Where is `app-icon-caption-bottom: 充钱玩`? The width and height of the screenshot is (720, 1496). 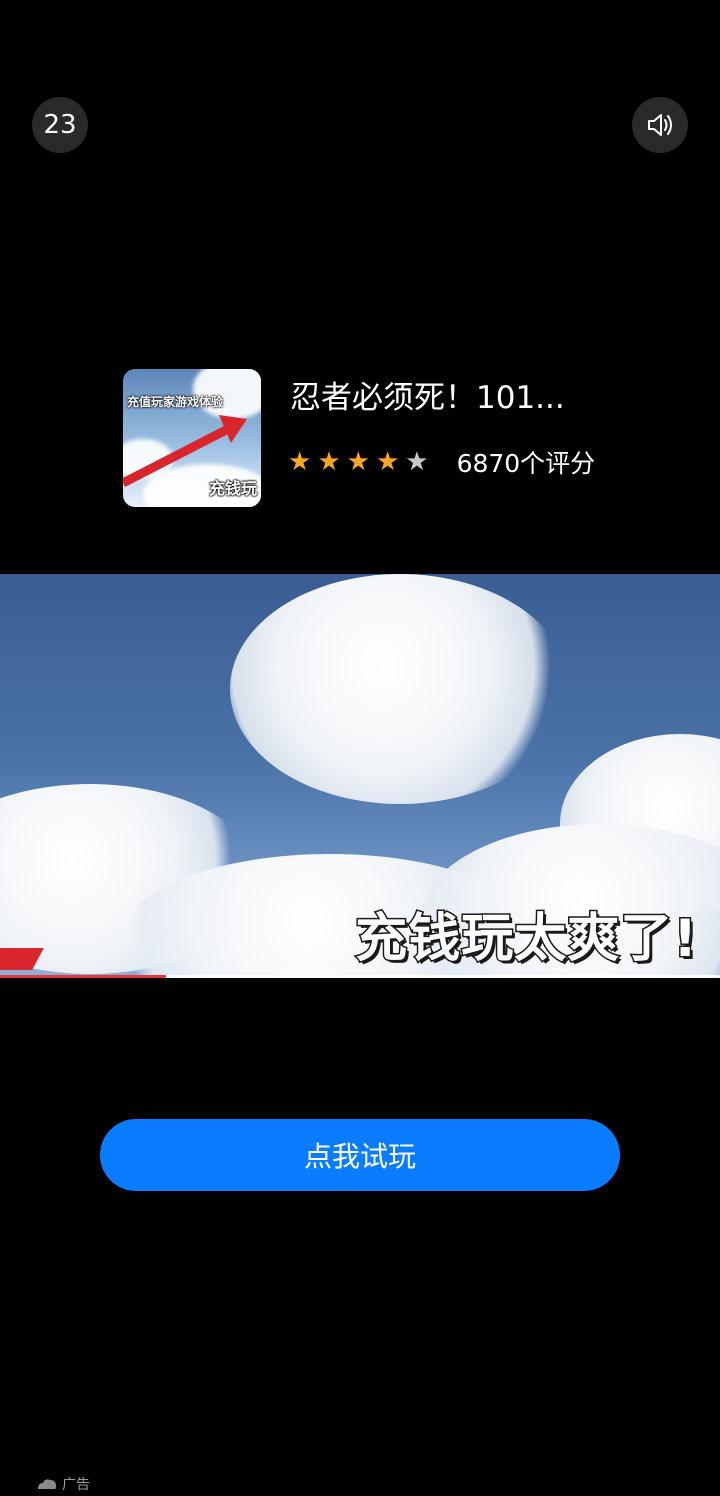 app-icon-caption-bottom: 充钱玩 is located at coordinates (232, 488).